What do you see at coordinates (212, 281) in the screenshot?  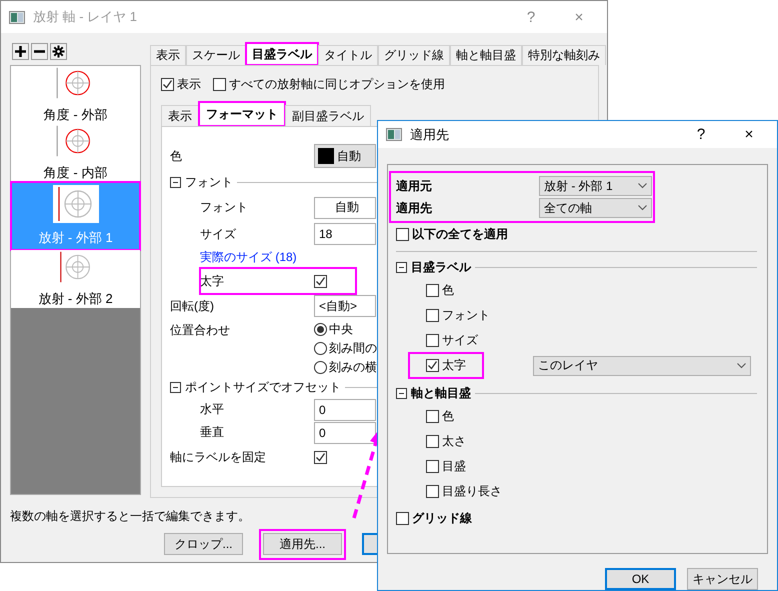 I see `field-label: 太字` at bounding box center [212, 281].